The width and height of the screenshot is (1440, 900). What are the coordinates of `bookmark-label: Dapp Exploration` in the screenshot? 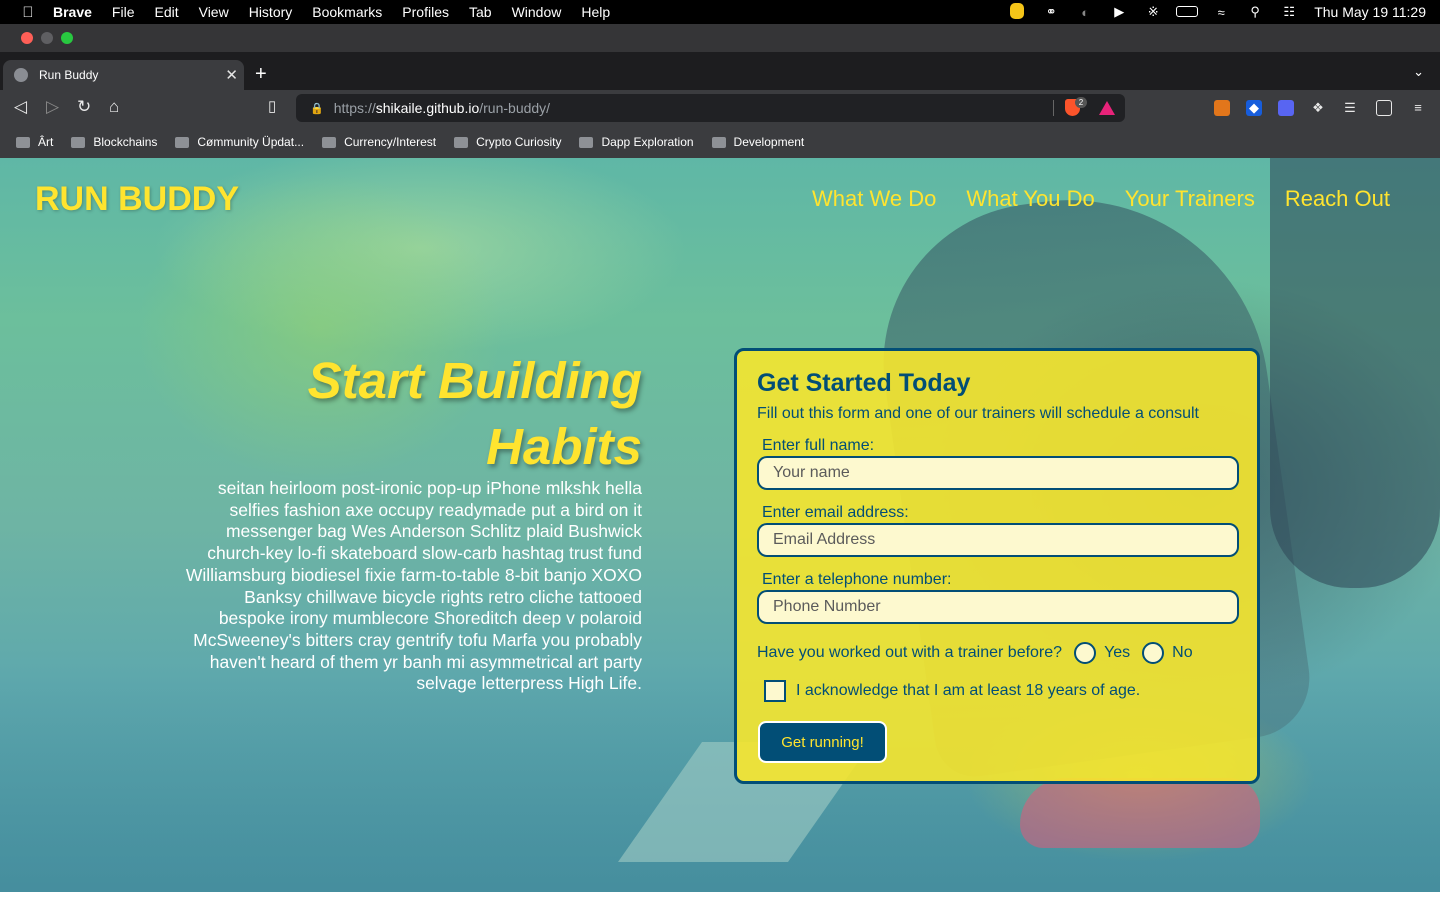 It's located at (647, 142).